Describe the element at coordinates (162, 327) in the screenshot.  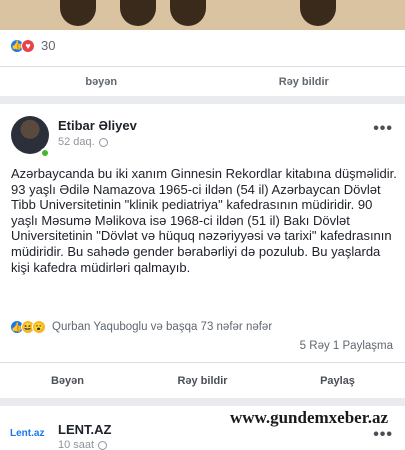
I see `reaction-names: Qurban Yaquboglu və başqa 73 nəfər nəfər` at that location.